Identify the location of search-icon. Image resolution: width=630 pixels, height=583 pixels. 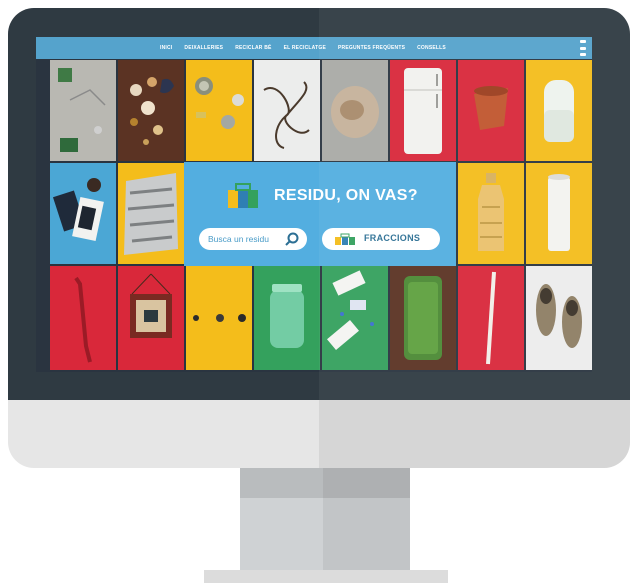
(292, 239).